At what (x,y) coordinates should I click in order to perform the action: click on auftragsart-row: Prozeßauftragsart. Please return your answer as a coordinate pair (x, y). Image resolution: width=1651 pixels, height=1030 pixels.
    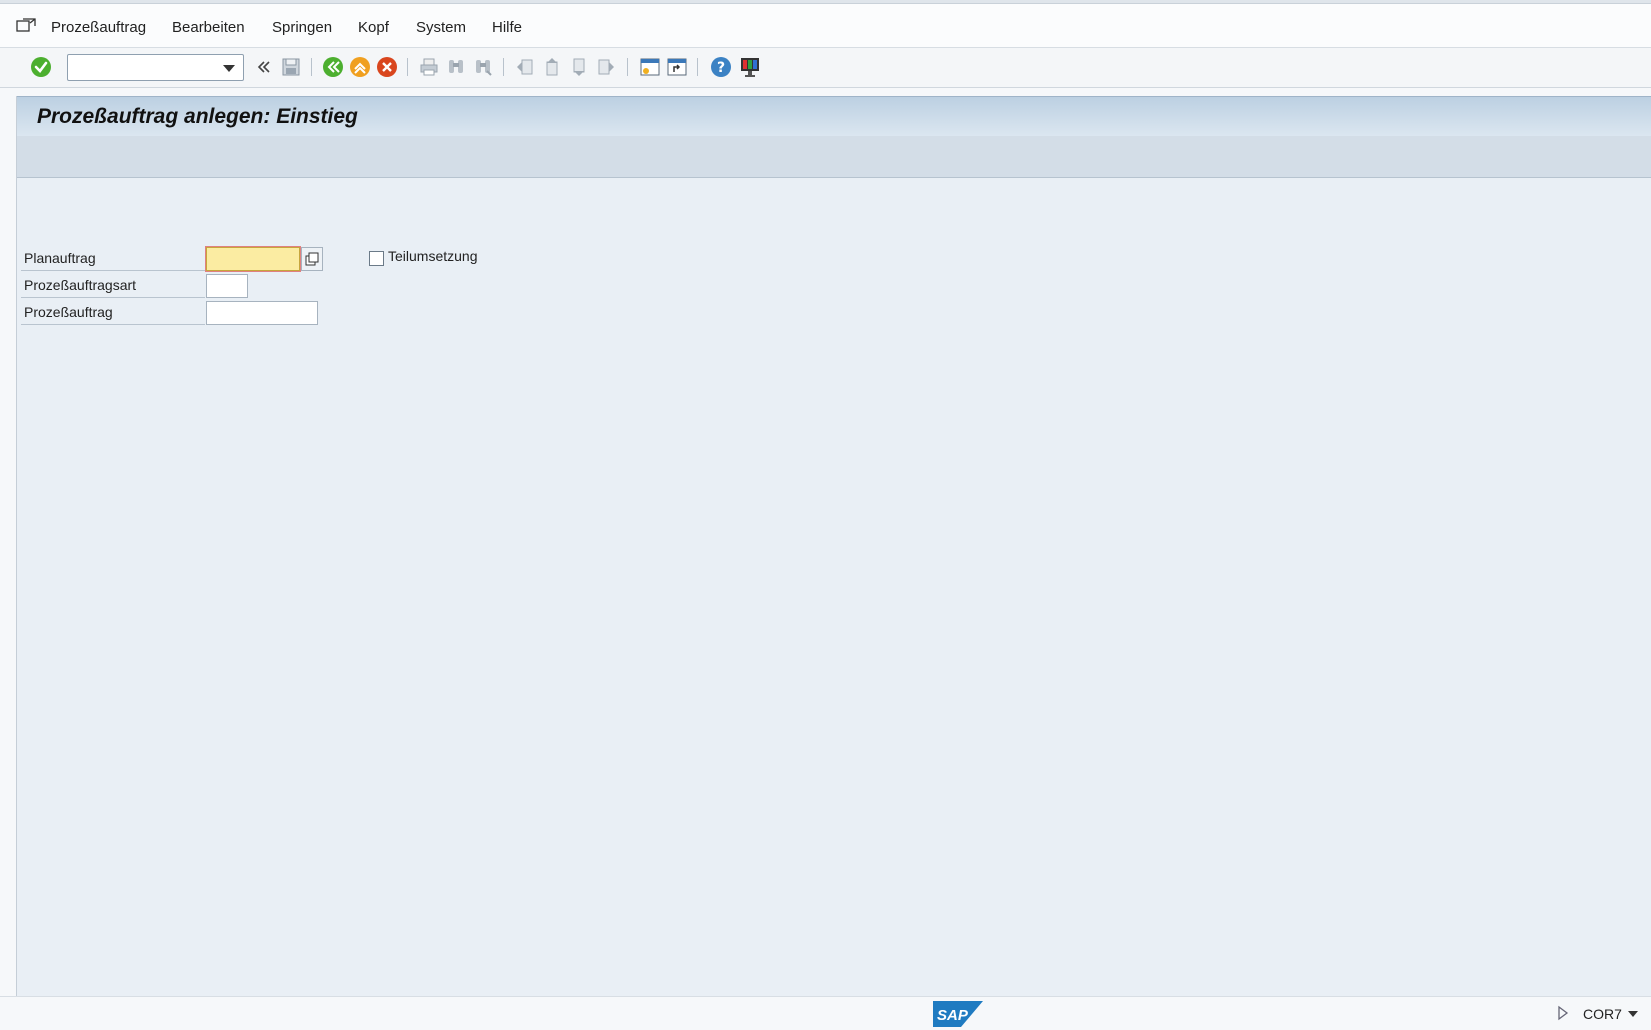
    Looking at the image, I should click on (171, 285).